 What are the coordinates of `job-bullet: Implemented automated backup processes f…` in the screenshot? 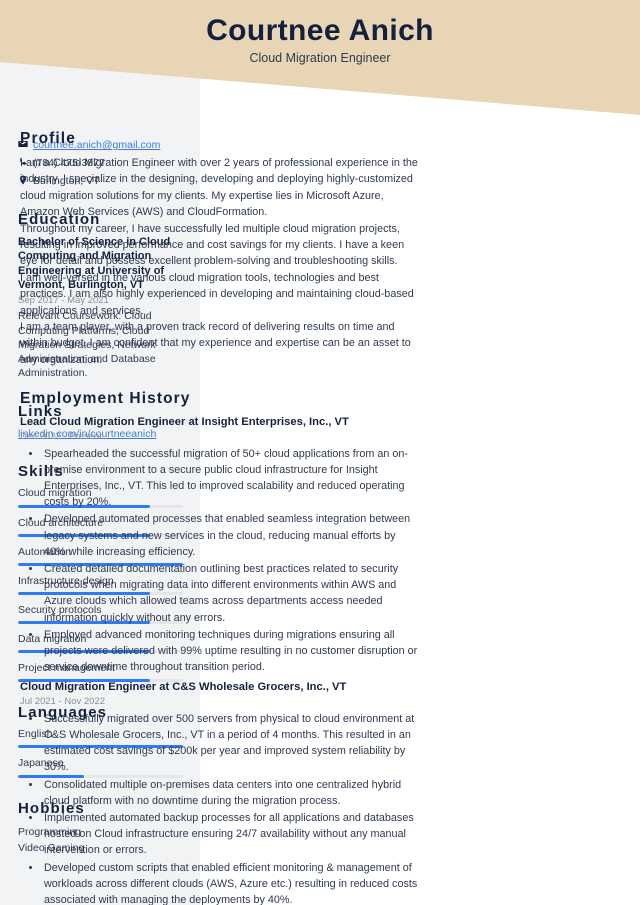 It's located at (231, 834).